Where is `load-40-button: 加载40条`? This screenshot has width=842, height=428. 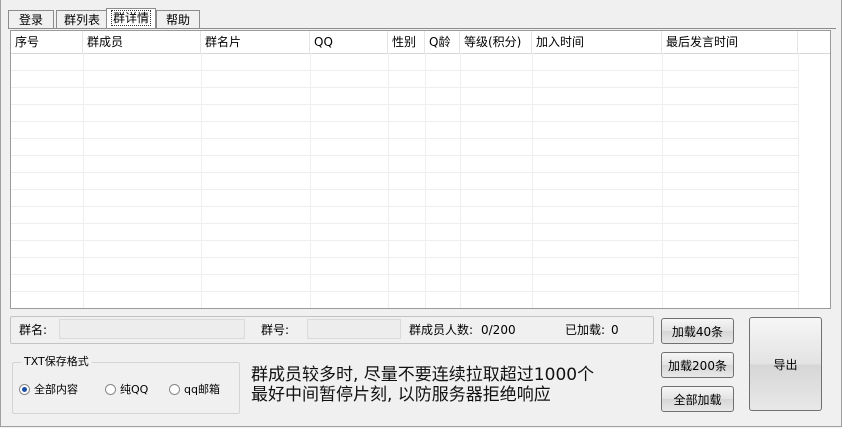
load-40-button: 加载40条 is located at coordinates (697, 331).